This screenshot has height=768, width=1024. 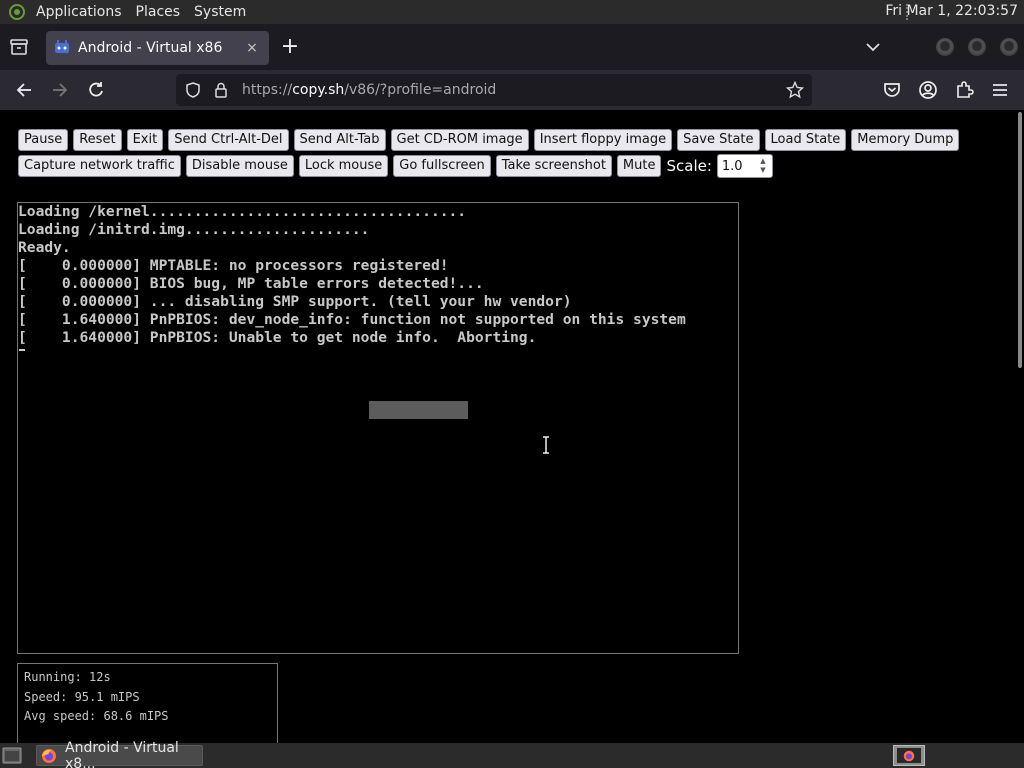 I want to click on scale-spinner-icon: ▲ ▼, so click(x=763, y=166).